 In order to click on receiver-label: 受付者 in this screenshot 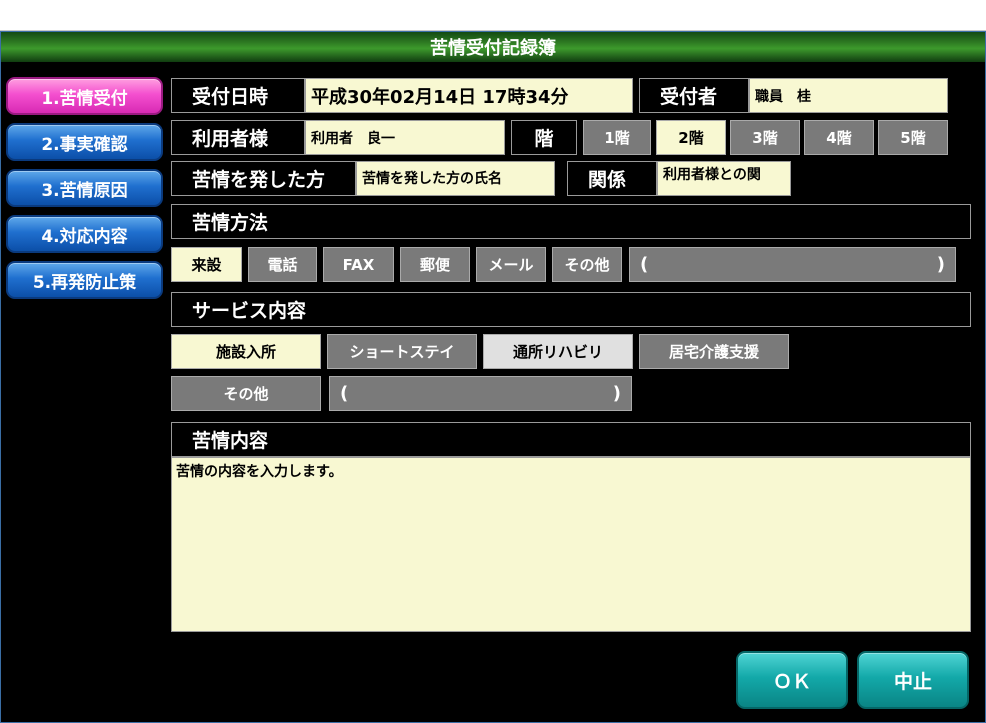, I will do `click(694, 95)`.